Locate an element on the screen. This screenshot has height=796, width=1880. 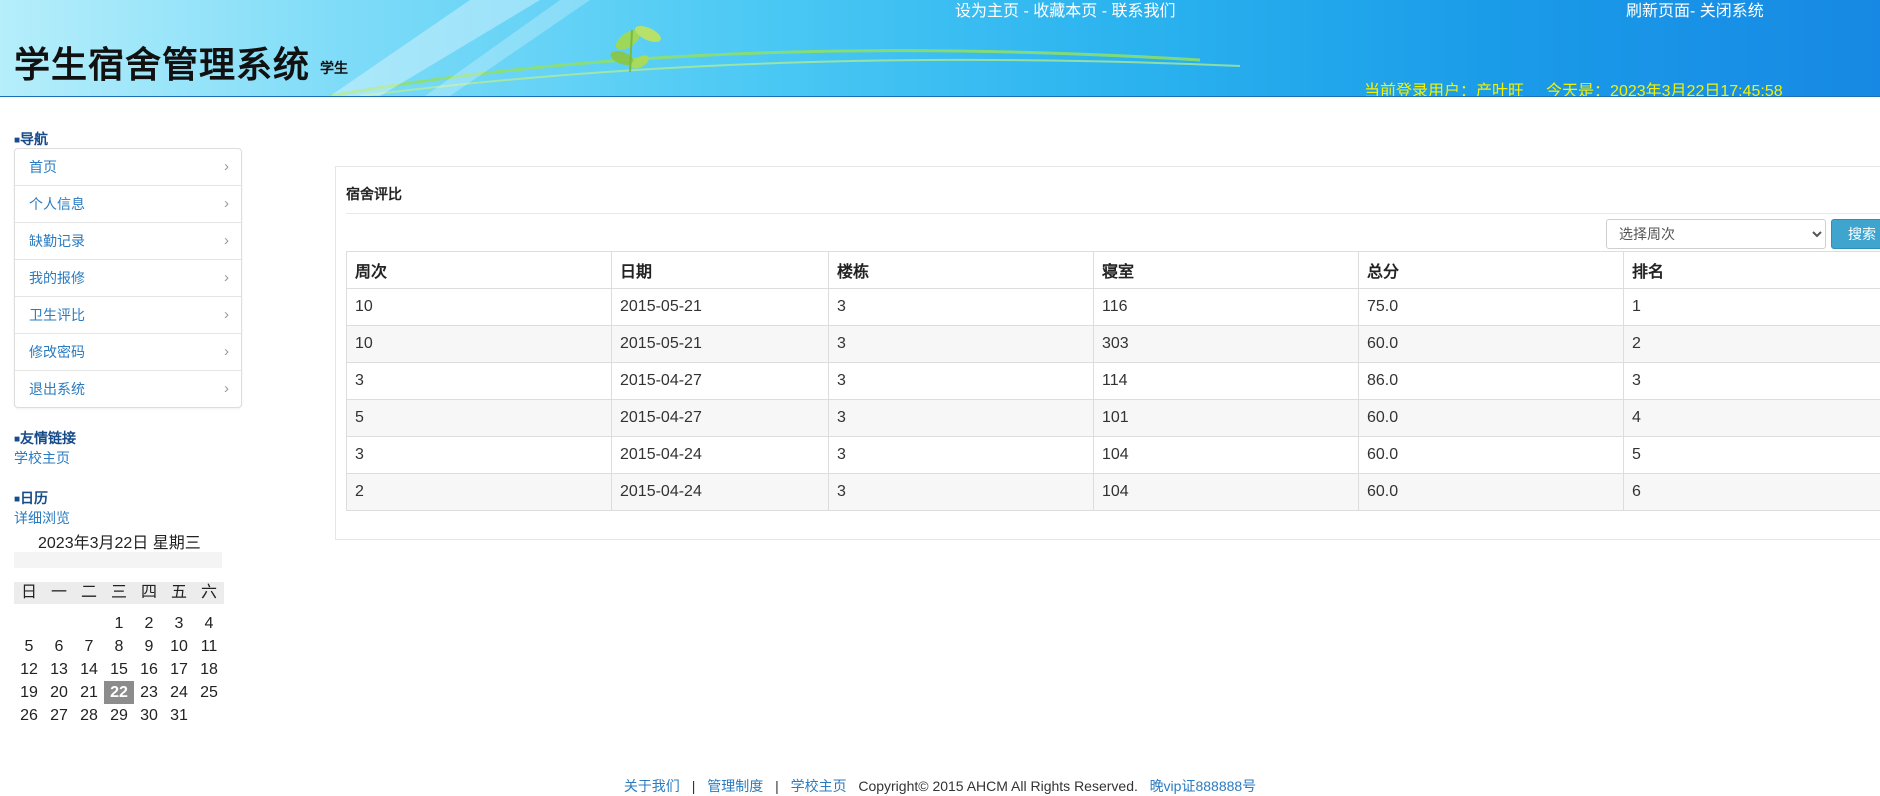
calendar-day: 10 is located at coordinates (179, 646).